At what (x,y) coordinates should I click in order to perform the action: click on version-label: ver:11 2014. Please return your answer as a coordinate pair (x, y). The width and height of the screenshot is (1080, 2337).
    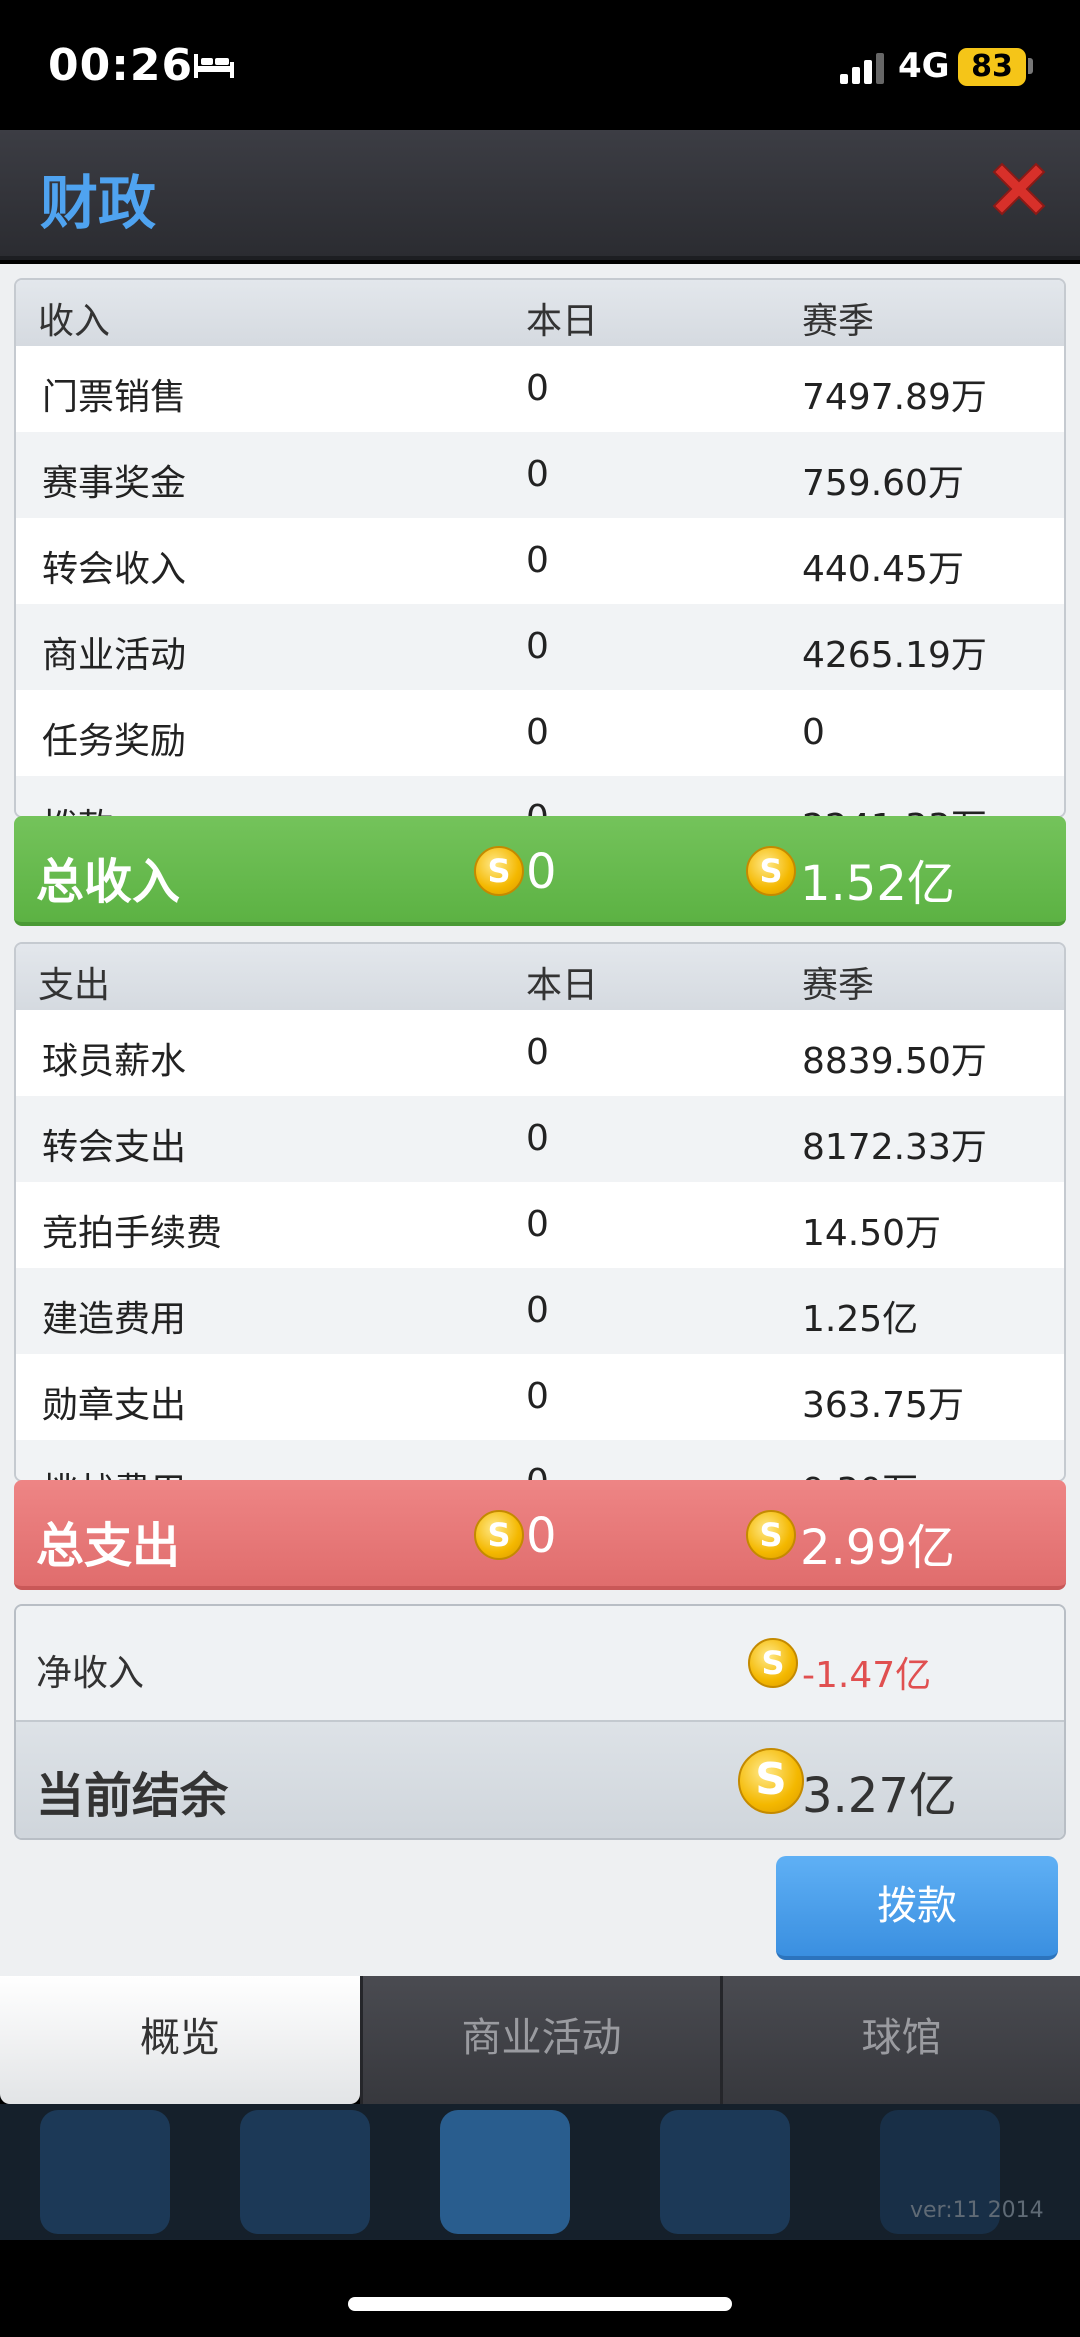
    Looking at the image, I should click on (977, 2210).